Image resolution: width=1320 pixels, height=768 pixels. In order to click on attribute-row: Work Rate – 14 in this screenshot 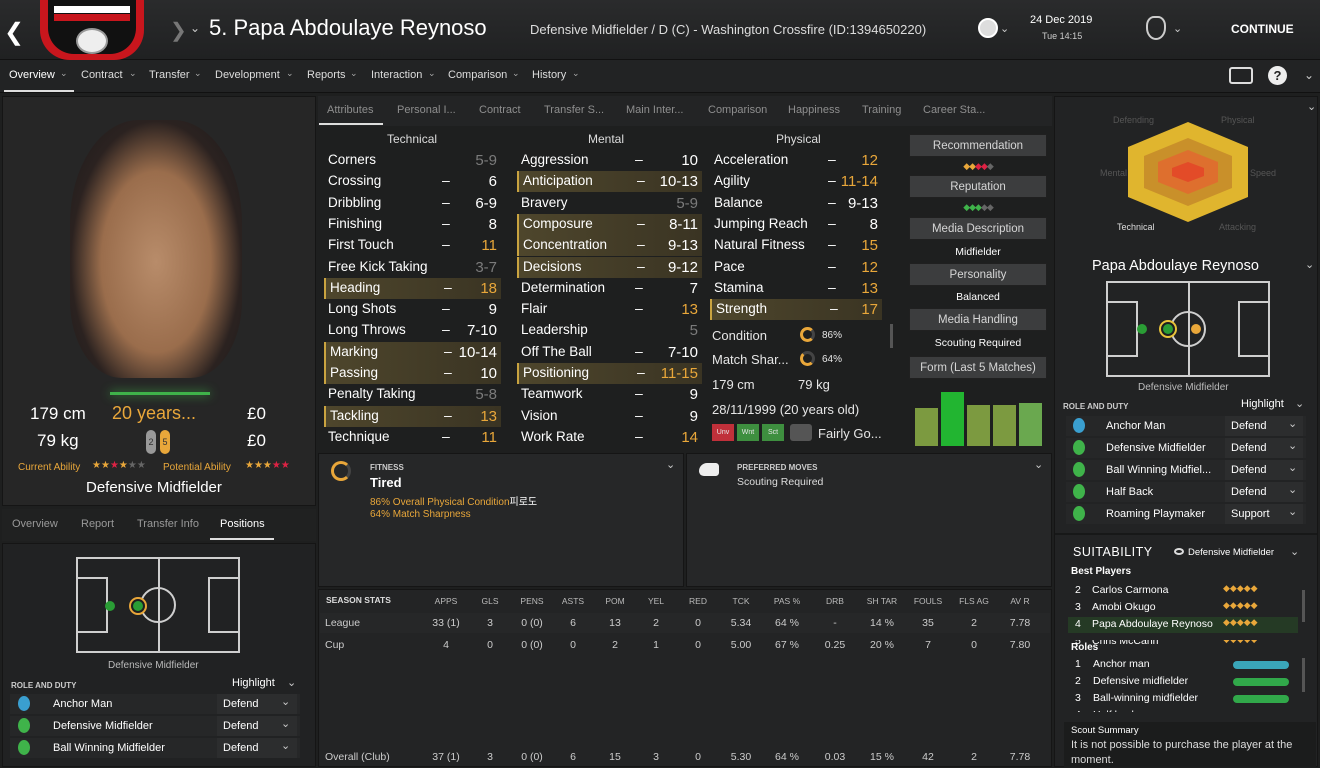, I will do `click(609, 437)`.